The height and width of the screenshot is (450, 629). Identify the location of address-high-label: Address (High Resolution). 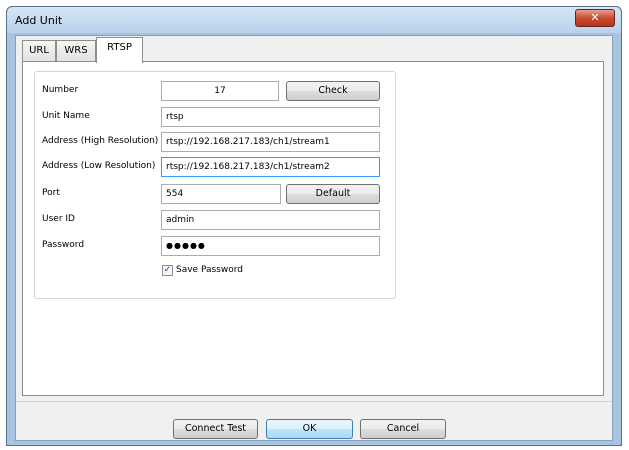
(100, 141).